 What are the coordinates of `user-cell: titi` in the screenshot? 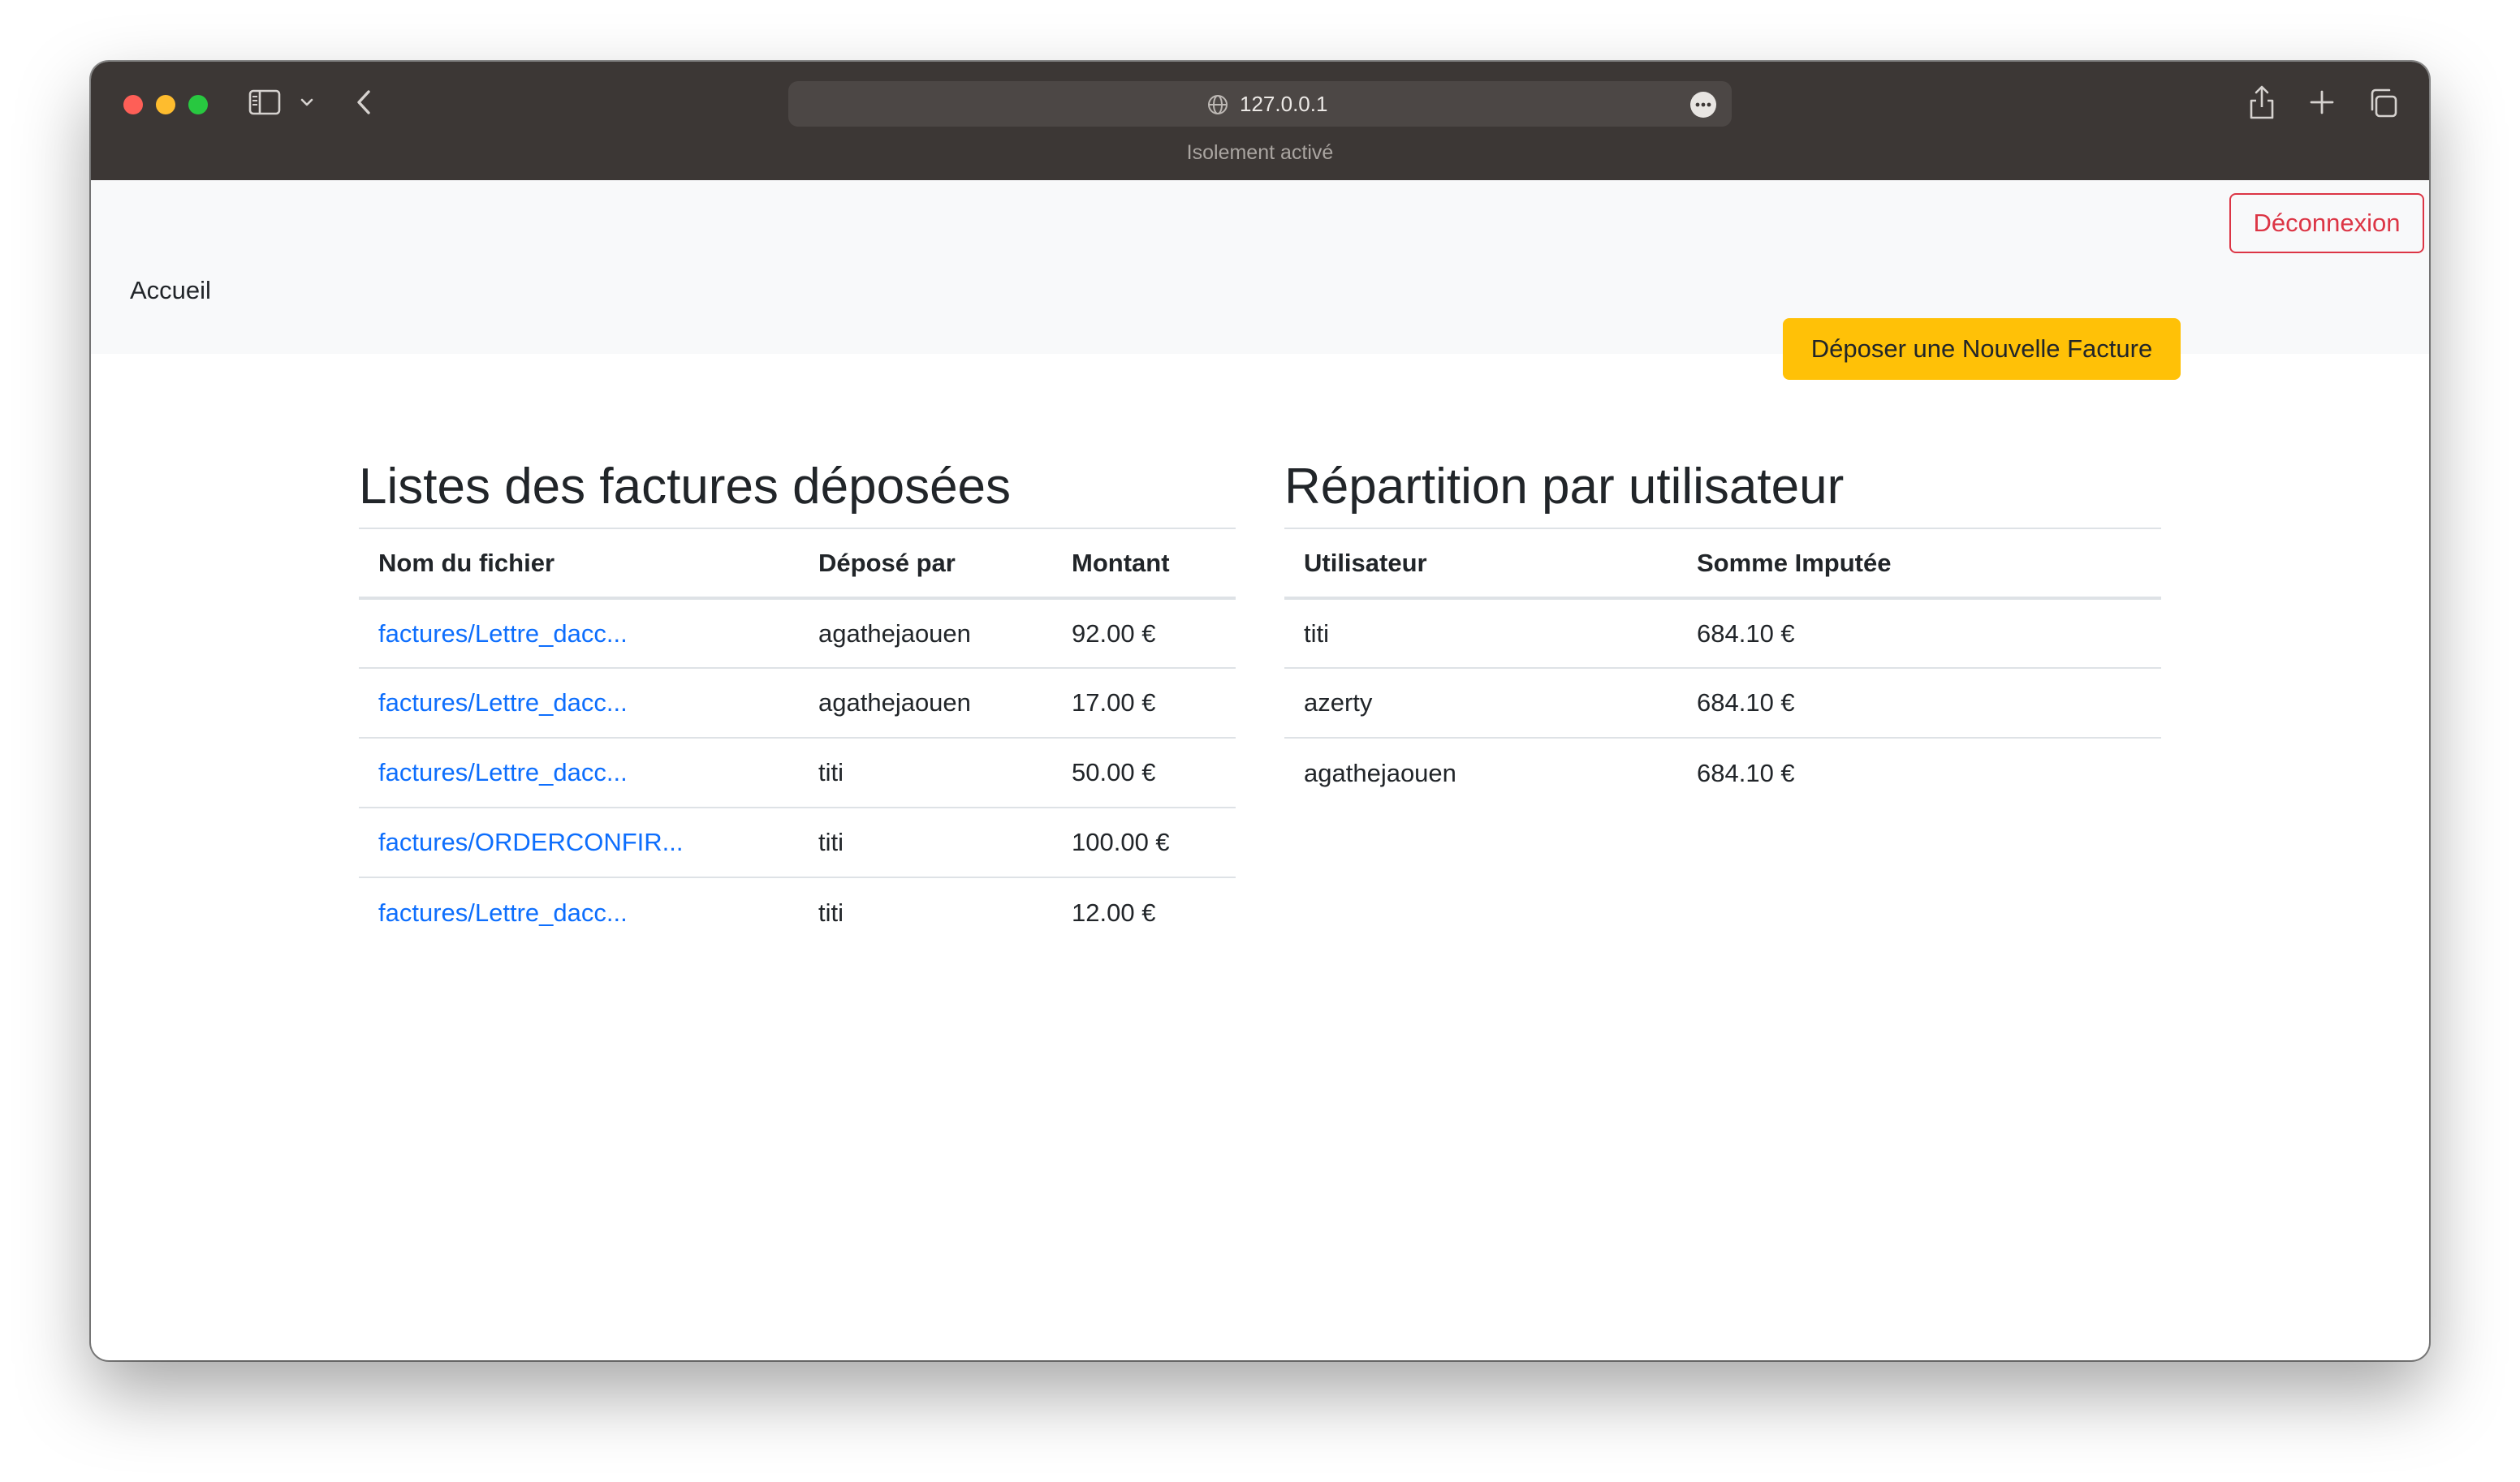 It's located at (1316, 633).